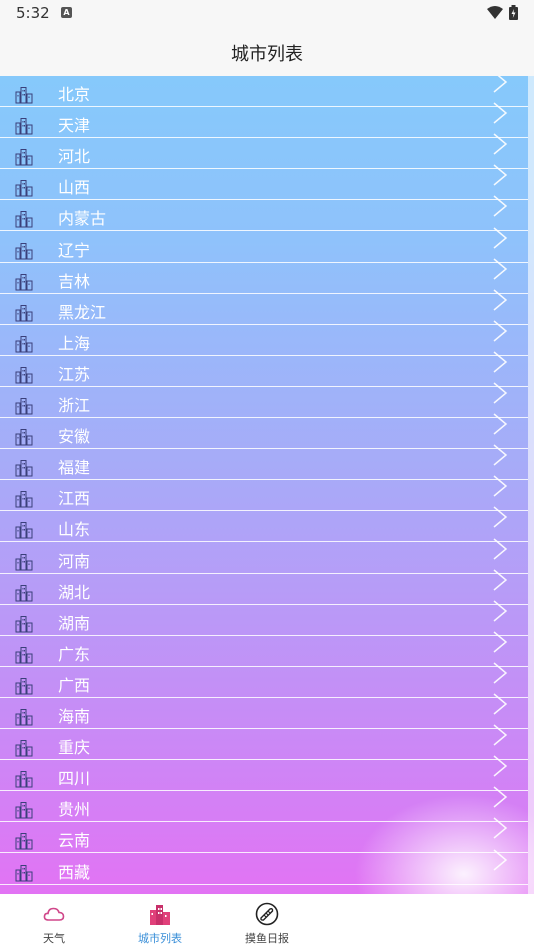 The width and height of the screenshot is (534, 950). What do you see at coordinates (54, 938) in the screenshot?
I see `nav-label-weather: 天气` at bounding box center [54, 938].